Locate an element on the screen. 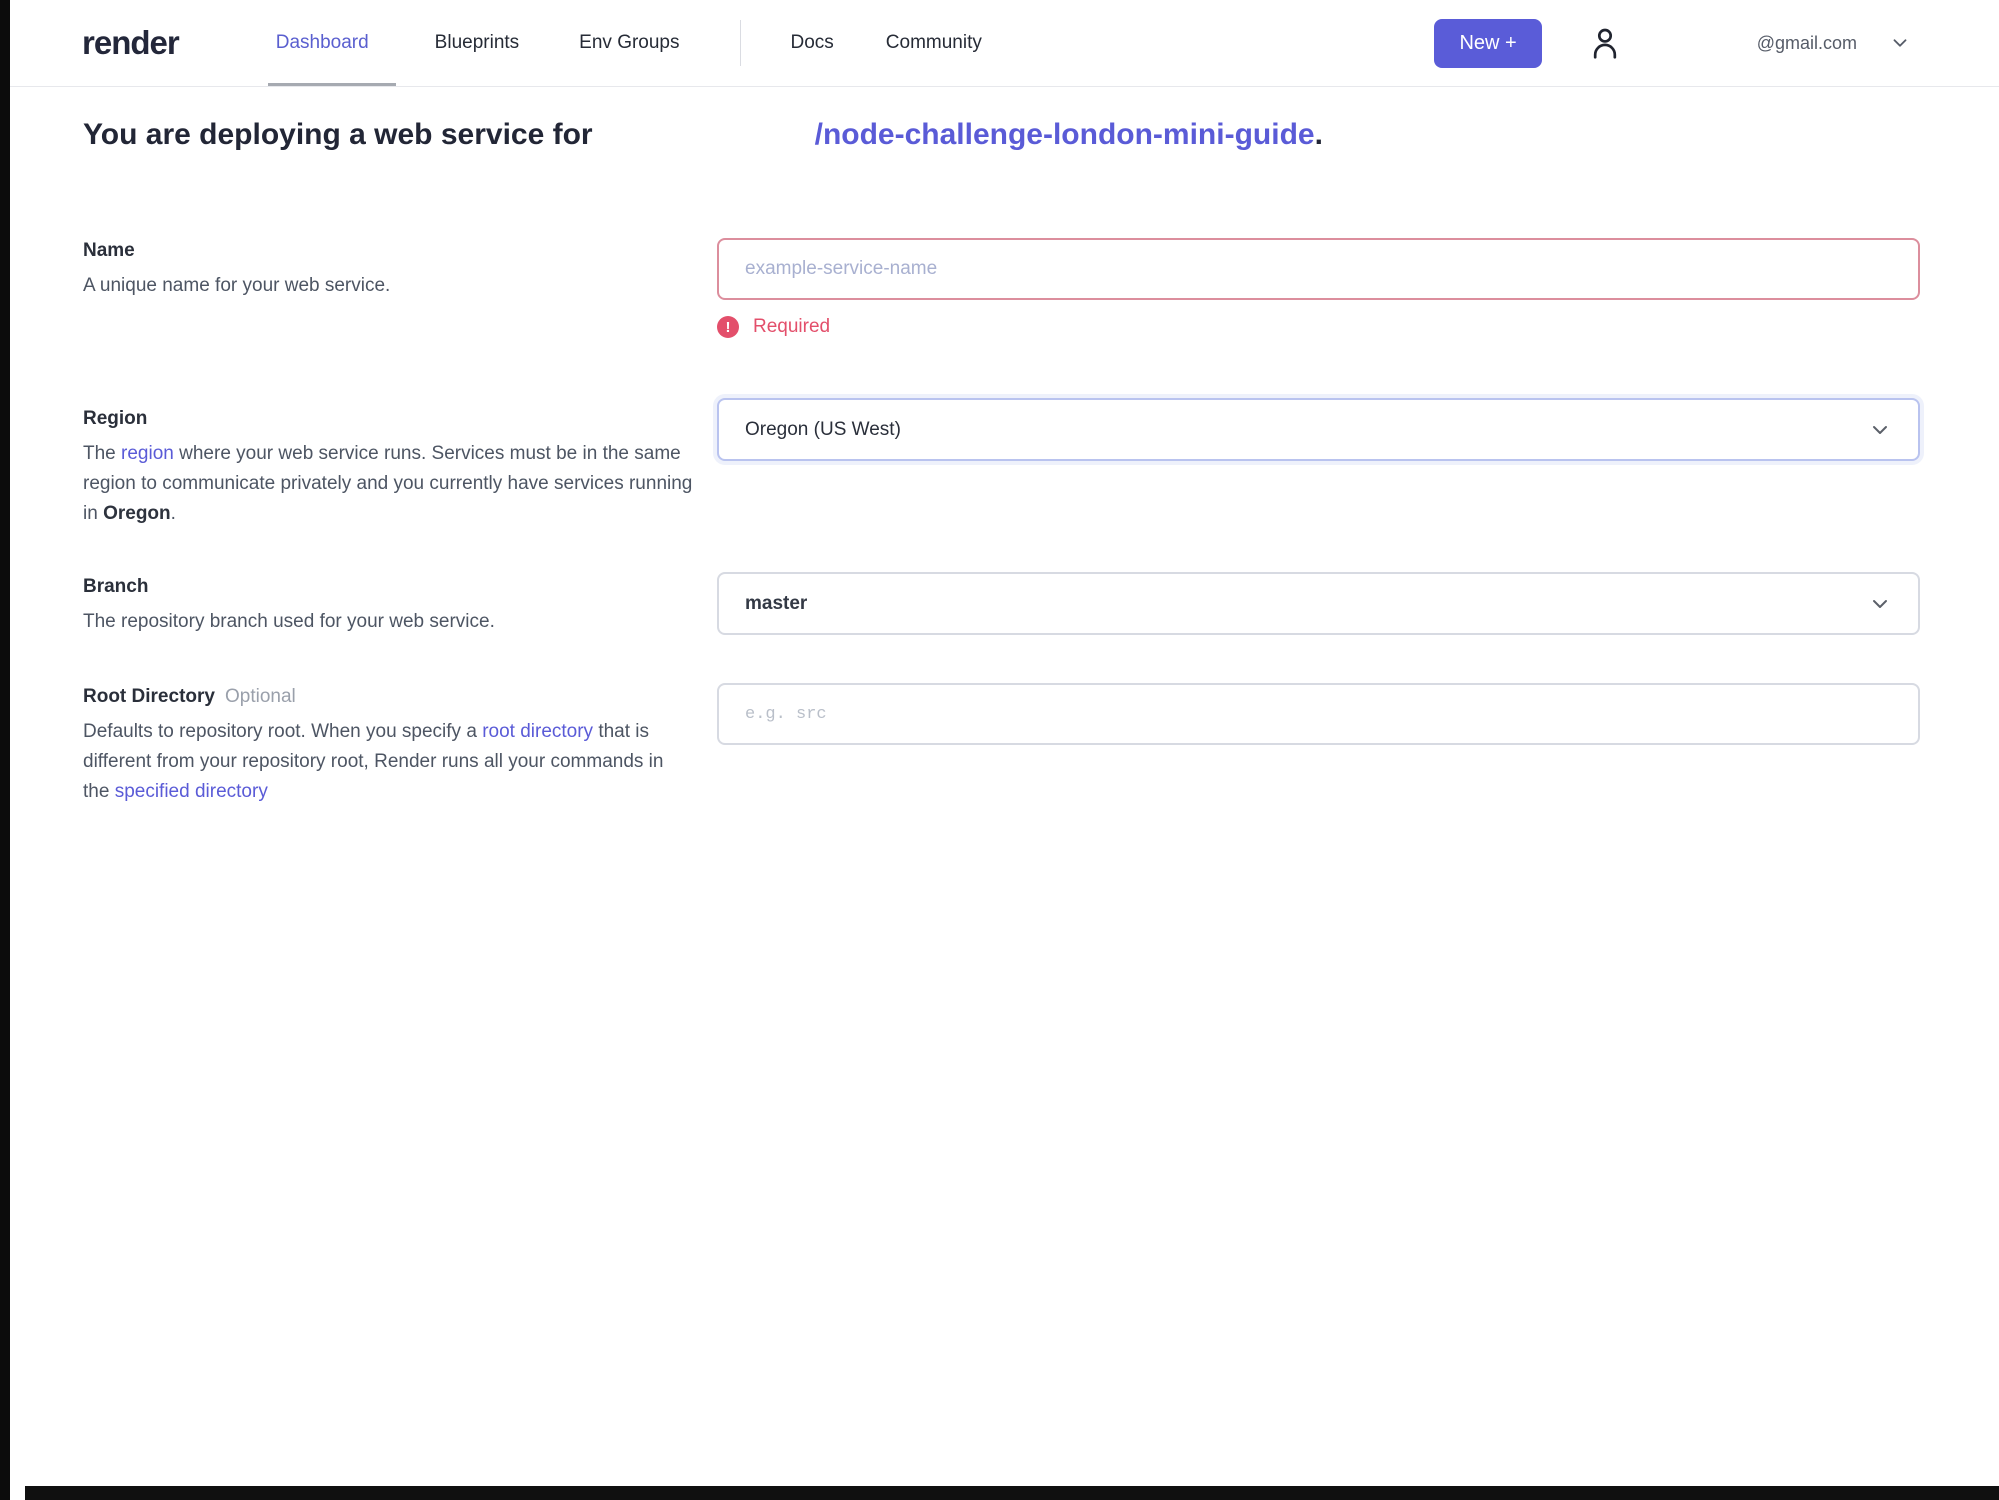  root-directory-input is located at coordinates (1318, 714).